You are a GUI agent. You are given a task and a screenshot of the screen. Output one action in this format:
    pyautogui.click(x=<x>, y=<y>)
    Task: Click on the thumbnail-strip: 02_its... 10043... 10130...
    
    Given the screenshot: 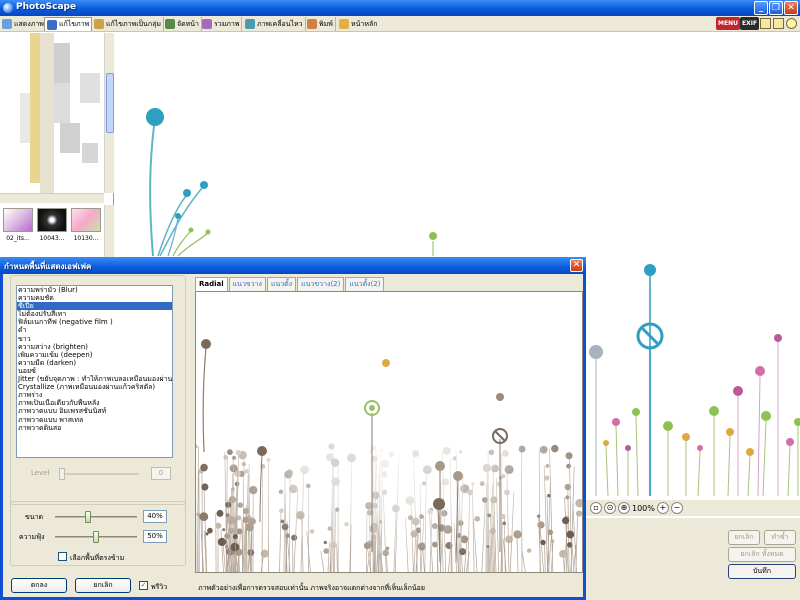 What is the action you would take?
    pyautogui.click(x=52, y=235)
    